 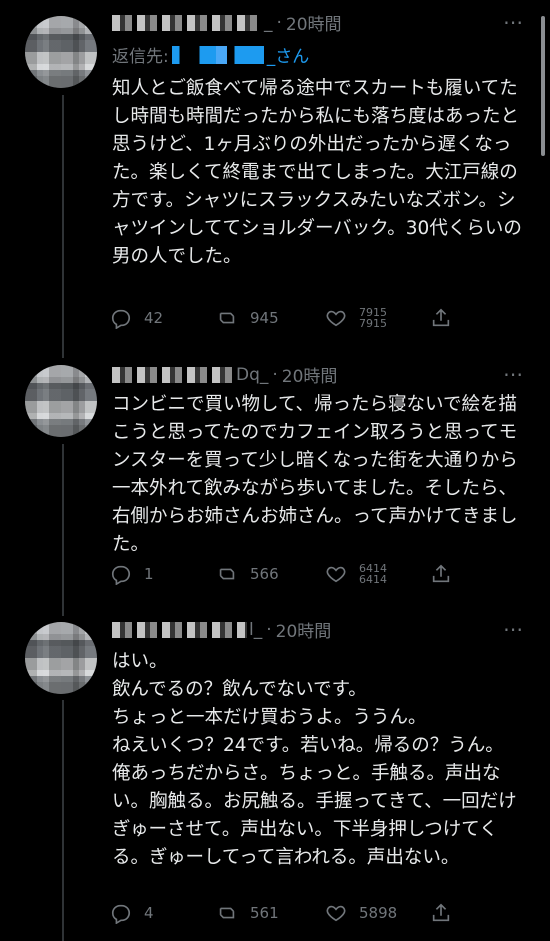 I want to click on like-button: 7915 7915, so click(x=356, y=318).